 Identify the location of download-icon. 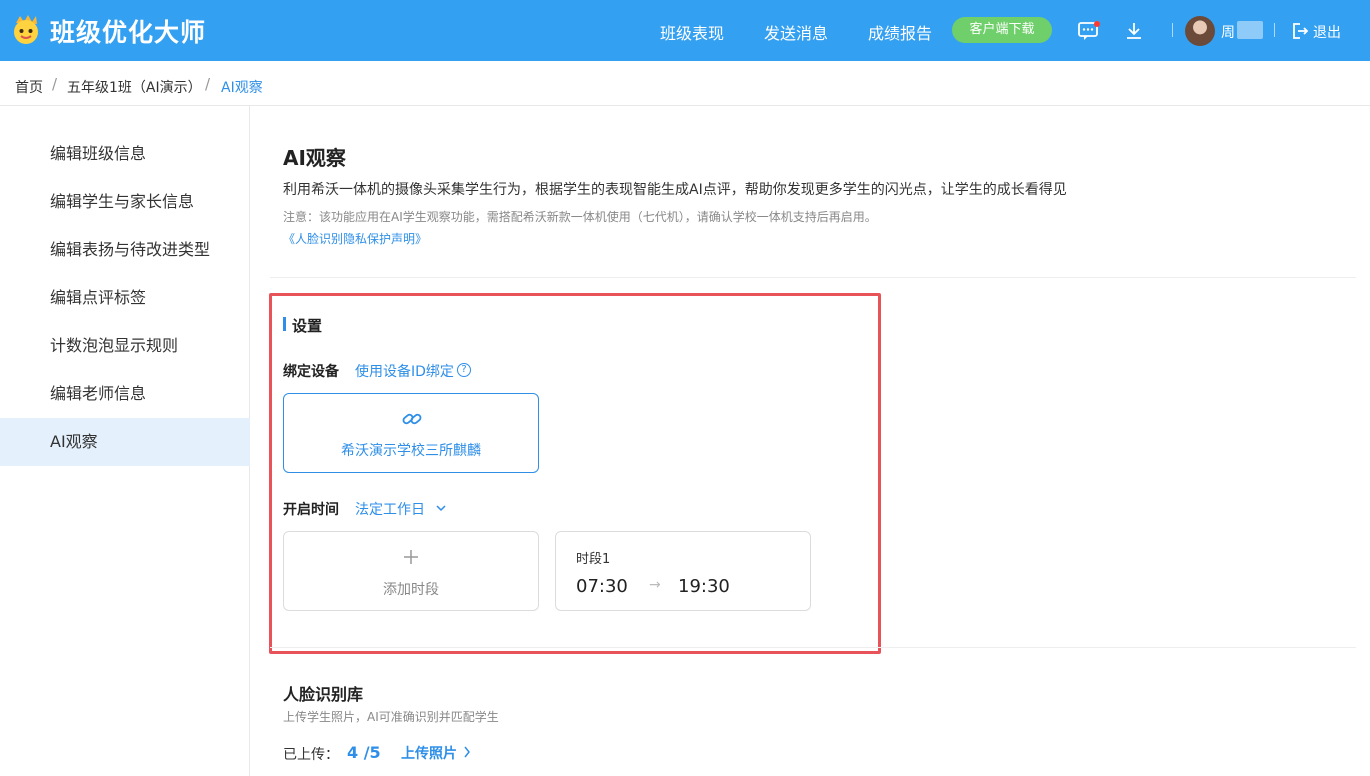
(1134, 31).